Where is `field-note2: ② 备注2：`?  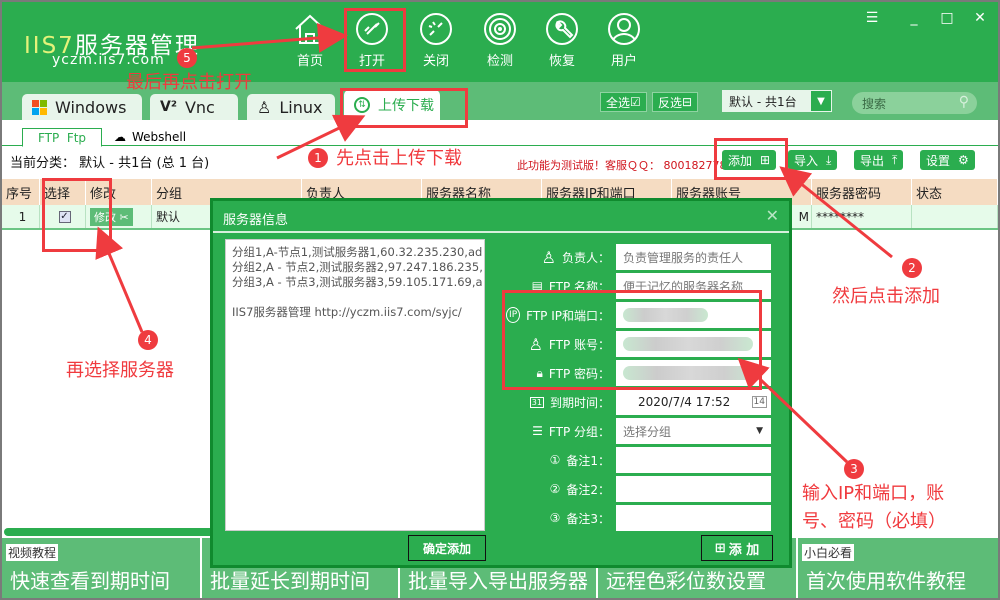 field-note2: ② 备注2： is located at coordinates (638, 489).